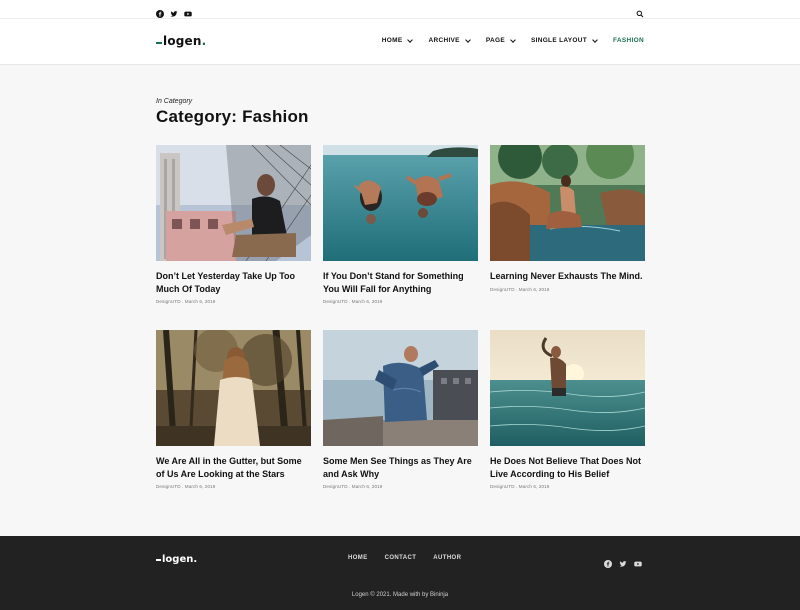 Image resolution: width=800 pixels, height=610 pixels. I want to click on nav-item-single-layout: SINGLE LAYOUT, so click(564, 40).